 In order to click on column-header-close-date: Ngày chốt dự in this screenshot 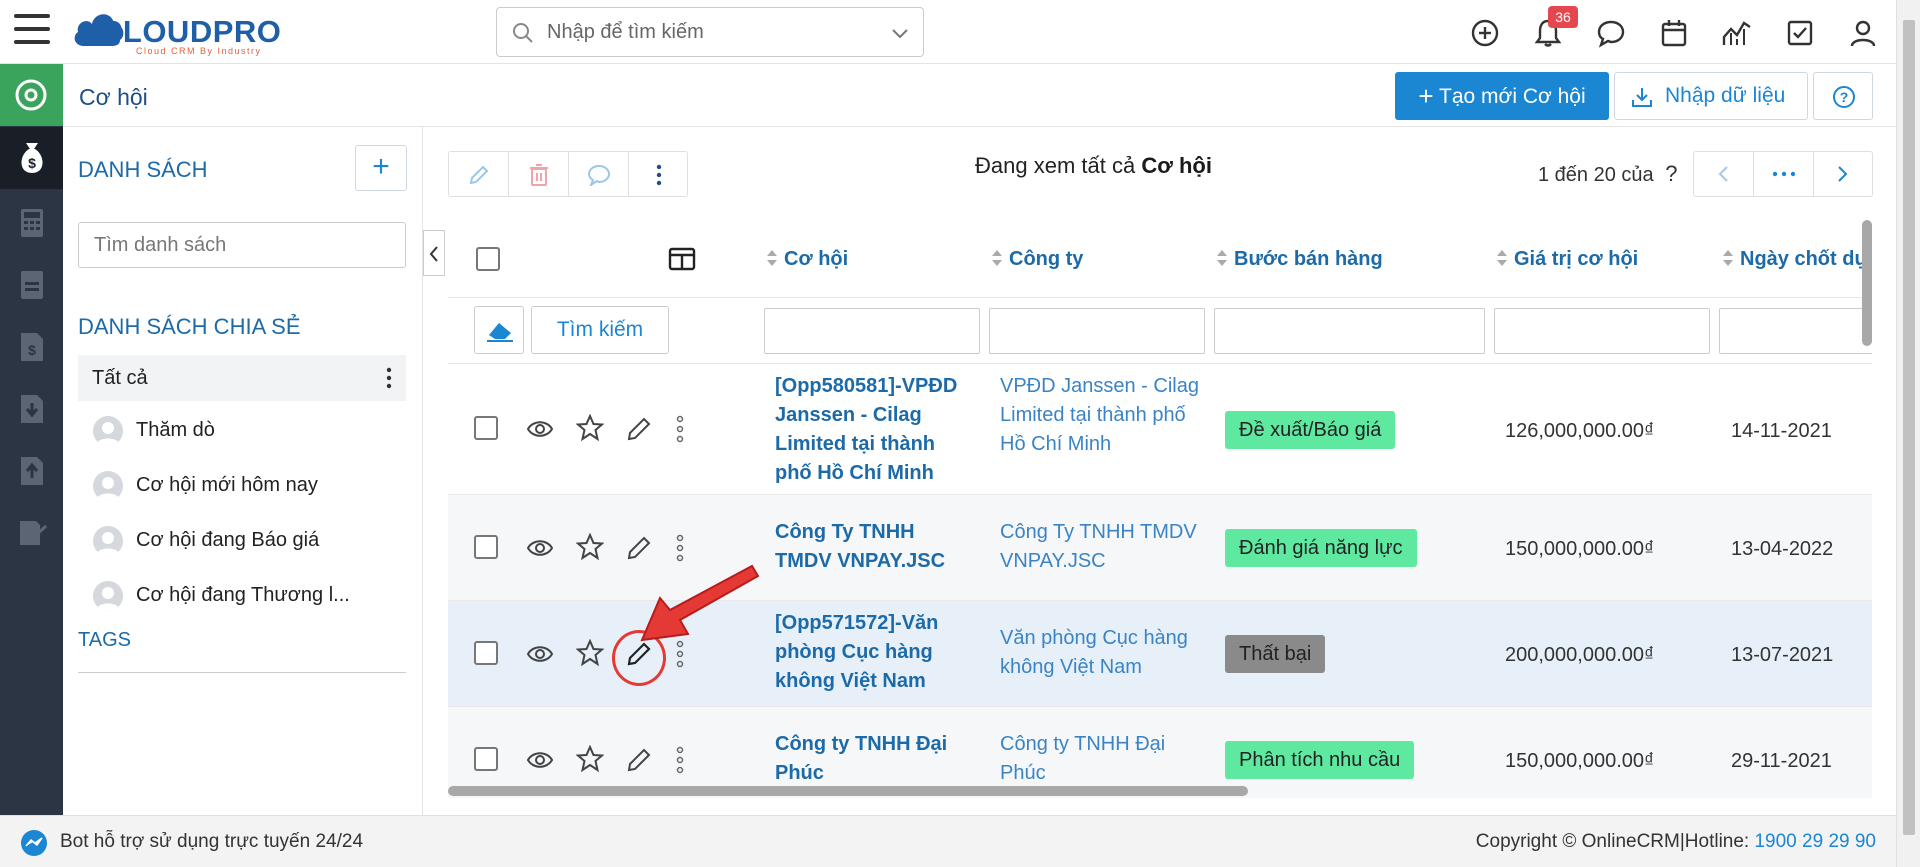, I will do `click(1795, 259)`.